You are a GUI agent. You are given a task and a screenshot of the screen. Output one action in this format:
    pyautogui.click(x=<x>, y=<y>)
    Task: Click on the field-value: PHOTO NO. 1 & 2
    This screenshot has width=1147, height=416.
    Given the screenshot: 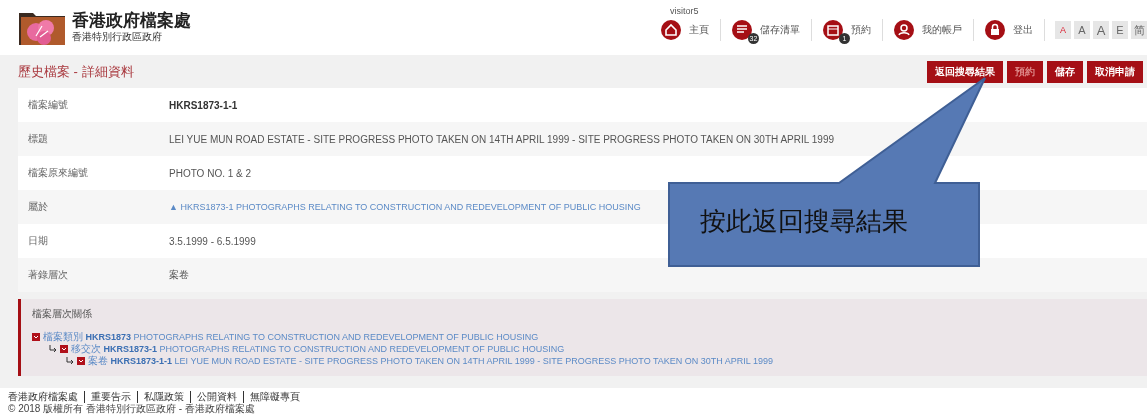 What is the action you would take?
    pyautogui.click(x=210, y=173)
    